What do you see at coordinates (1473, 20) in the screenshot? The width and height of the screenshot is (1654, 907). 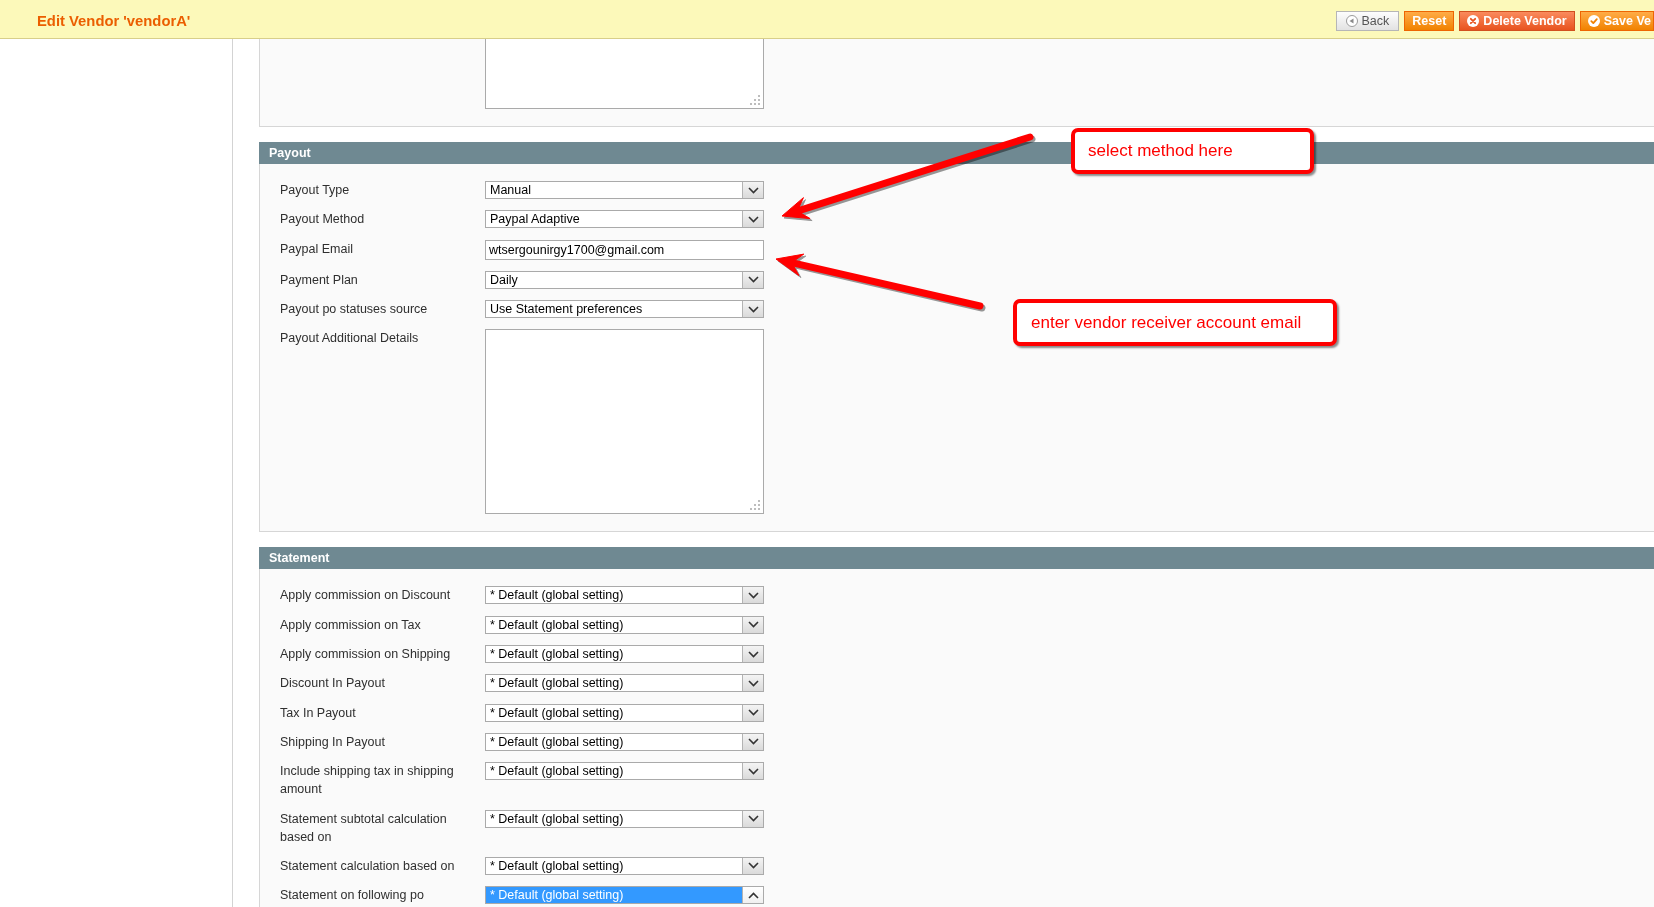 I see `x-circle-icon` at bounding box center [1473, 20].